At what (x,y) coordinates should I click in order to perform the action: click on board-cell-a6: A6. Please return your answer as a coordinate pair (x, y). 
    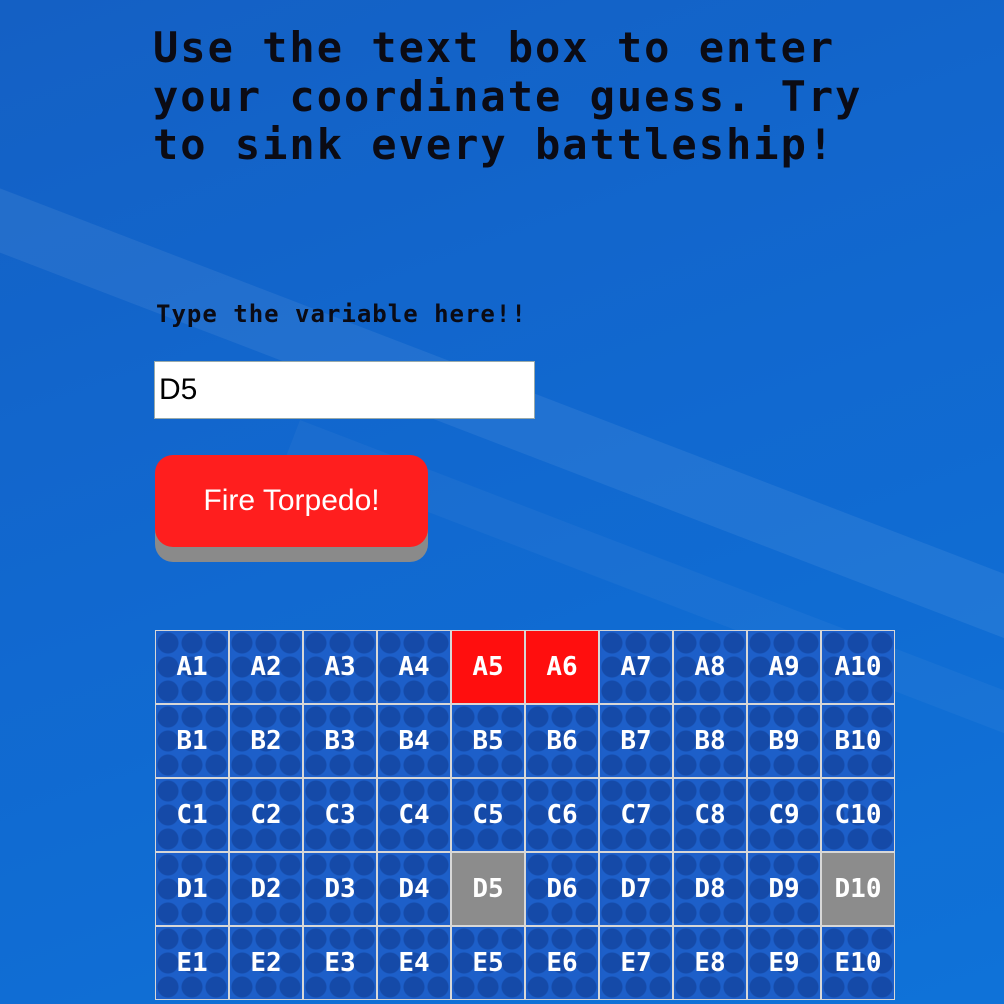
    Looking at the image, I should click on (562, 667).